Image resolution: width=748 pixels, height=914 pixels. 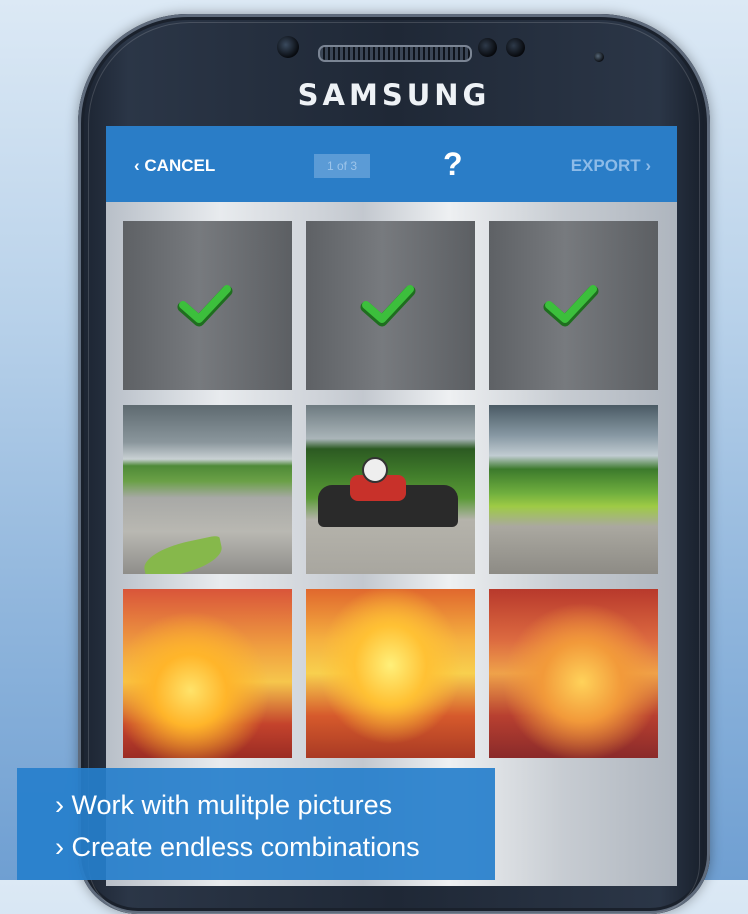 I want to click on photo-go-kart, so click(x=390, y=489).